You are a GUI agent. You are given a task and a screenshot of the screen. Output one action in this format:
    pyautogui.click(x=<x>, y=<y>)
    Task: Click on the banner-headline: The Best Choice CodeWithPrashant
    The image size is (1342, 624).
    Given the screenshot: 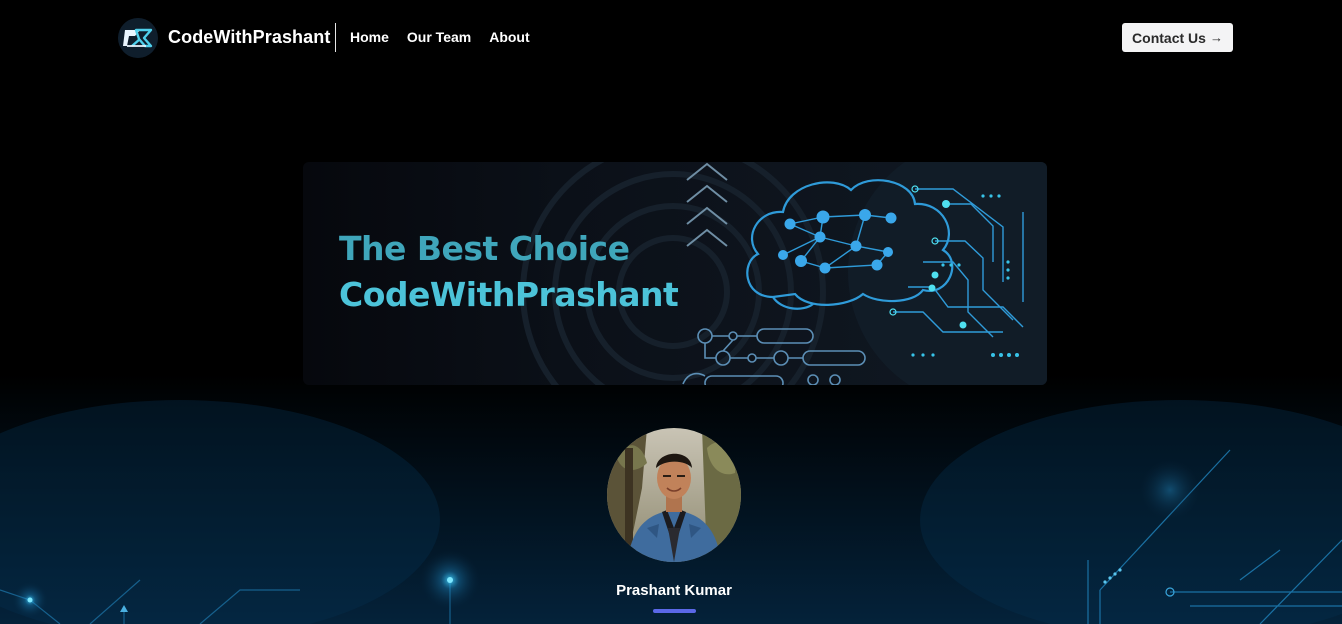 What is the action you would take?
    pyautogui.click(x=509, y=272)
    